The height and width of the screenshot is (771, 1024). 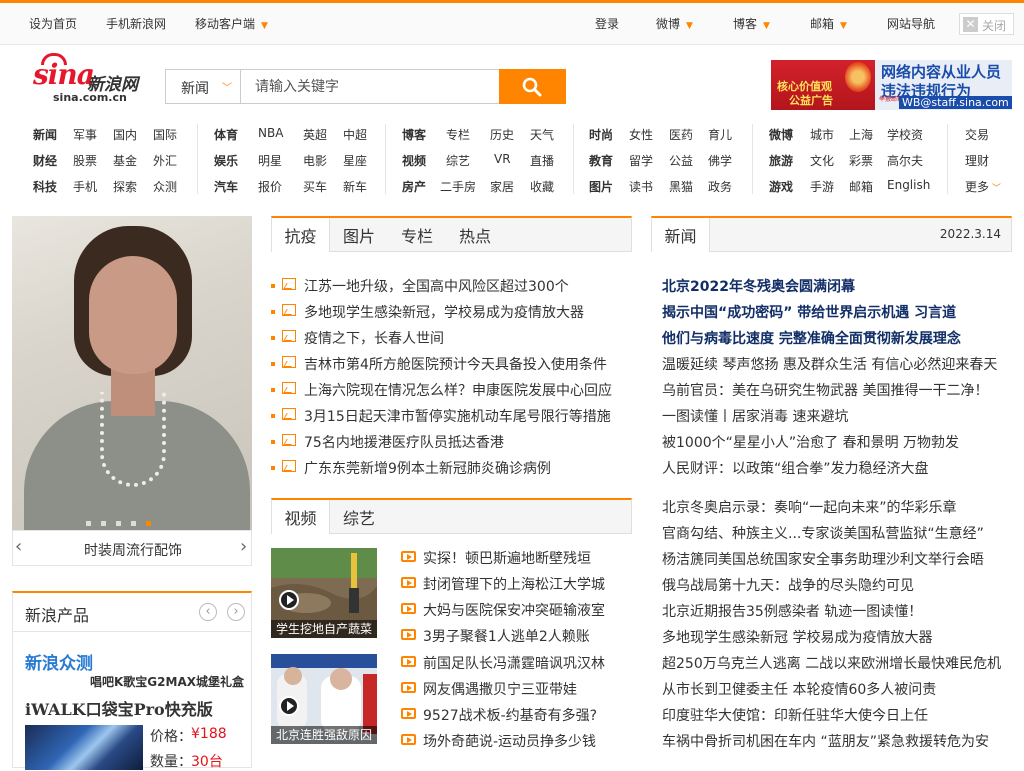 What do you see at coordinates (601, 134) in the screenshot?
I see `nav-fashion: 时尚` at bounding box center [601, 134].